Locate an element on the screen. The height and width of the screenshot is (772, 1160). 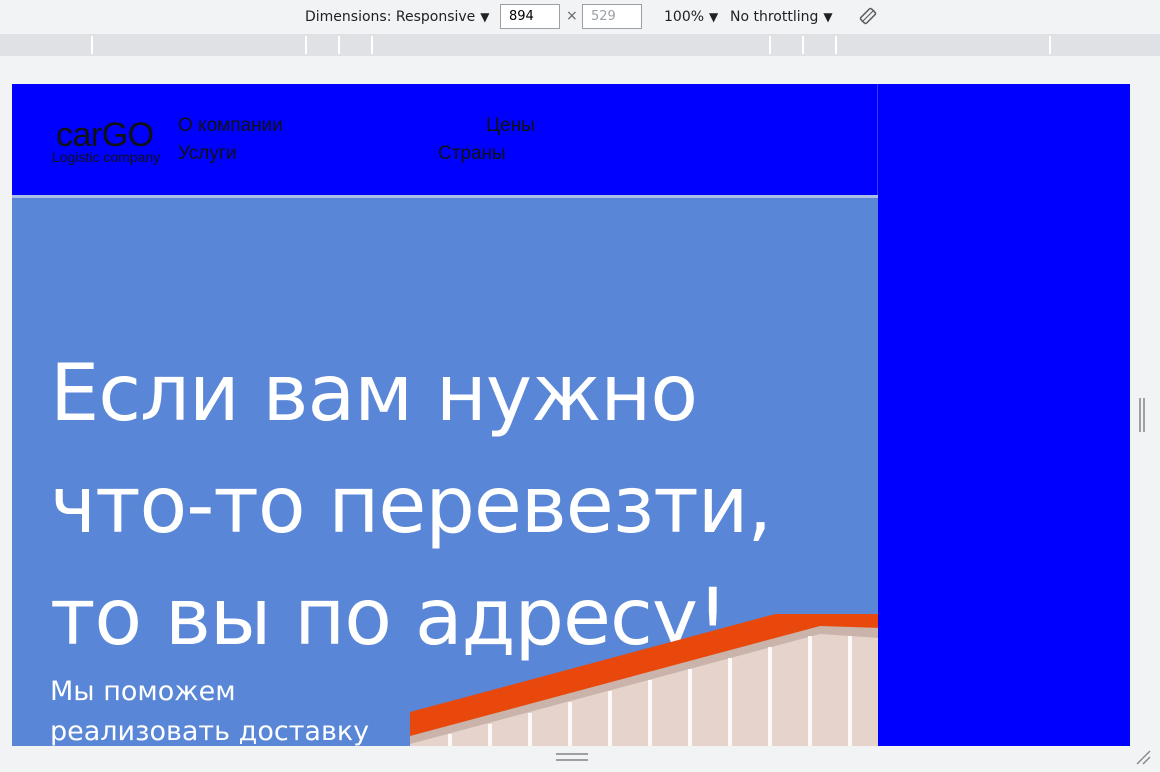
logo: carGO is located at coordinates (105, 135).